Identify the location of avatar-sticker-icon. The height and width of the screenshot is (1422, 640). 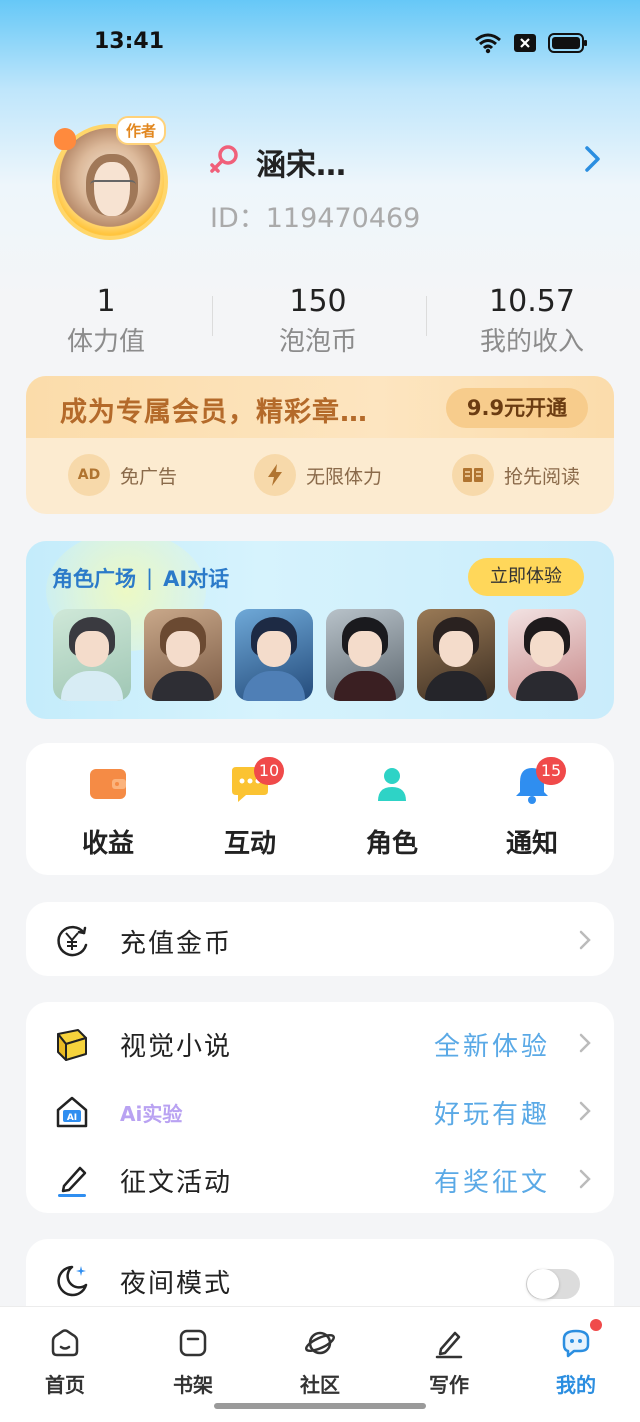
(65, 139).